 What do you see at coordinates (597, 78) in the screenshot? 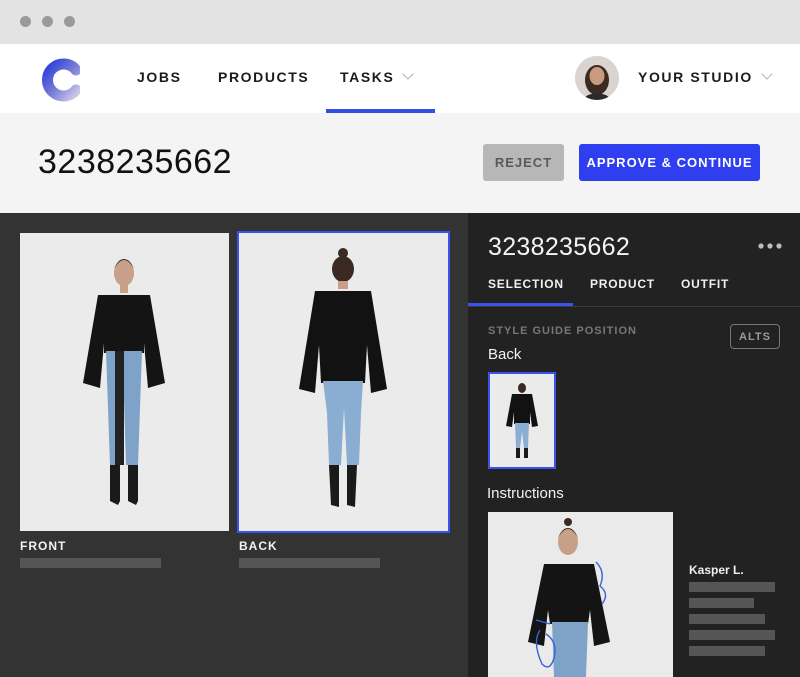
I see `avatar` at bounding box center [597, 78].